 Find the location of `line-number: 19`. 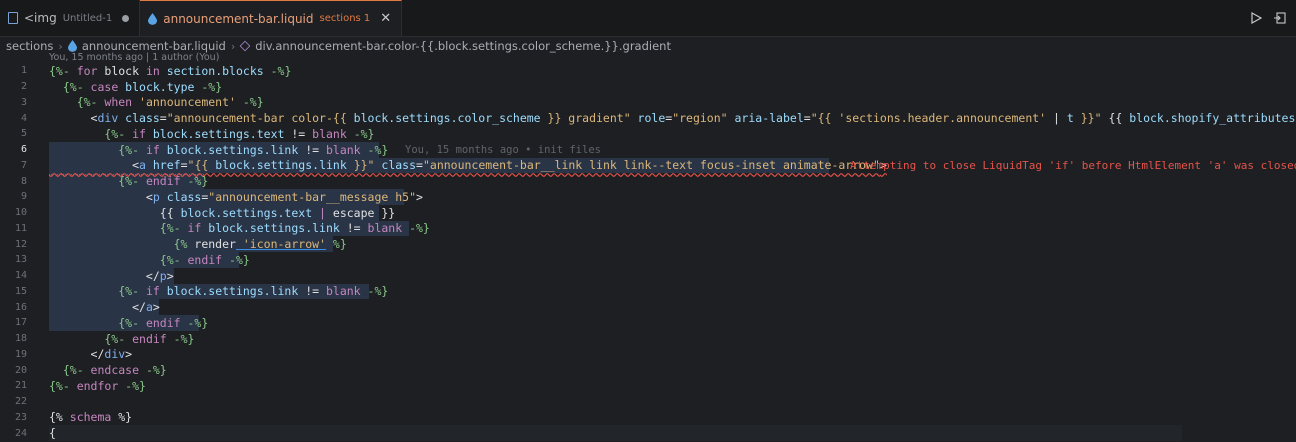

line-number: 19 is located at coordinates (20, 354).